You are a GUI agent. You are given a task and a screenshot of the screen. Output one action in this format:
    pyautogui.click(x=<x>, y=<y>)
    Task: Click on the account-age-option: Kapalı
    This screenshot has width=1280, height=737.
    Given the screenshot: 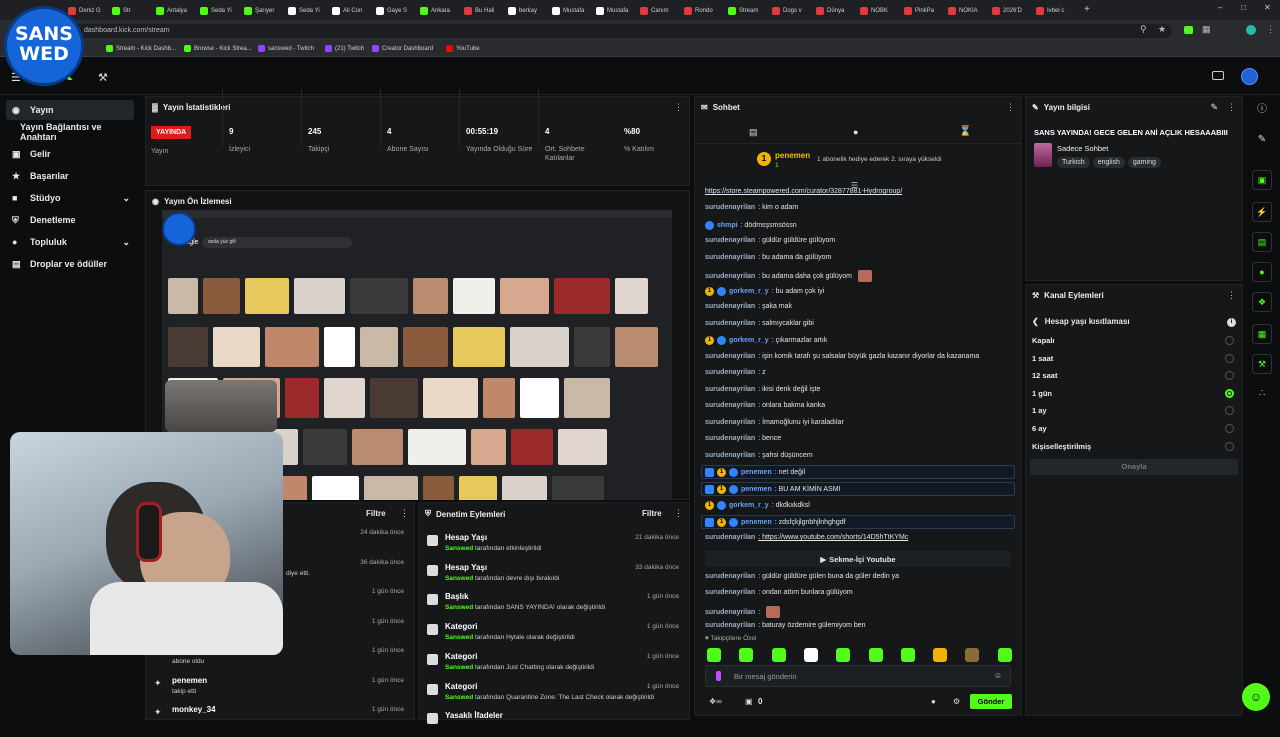 What is the action you would take?
    pyautogui.click(x=1135, y=340)
    